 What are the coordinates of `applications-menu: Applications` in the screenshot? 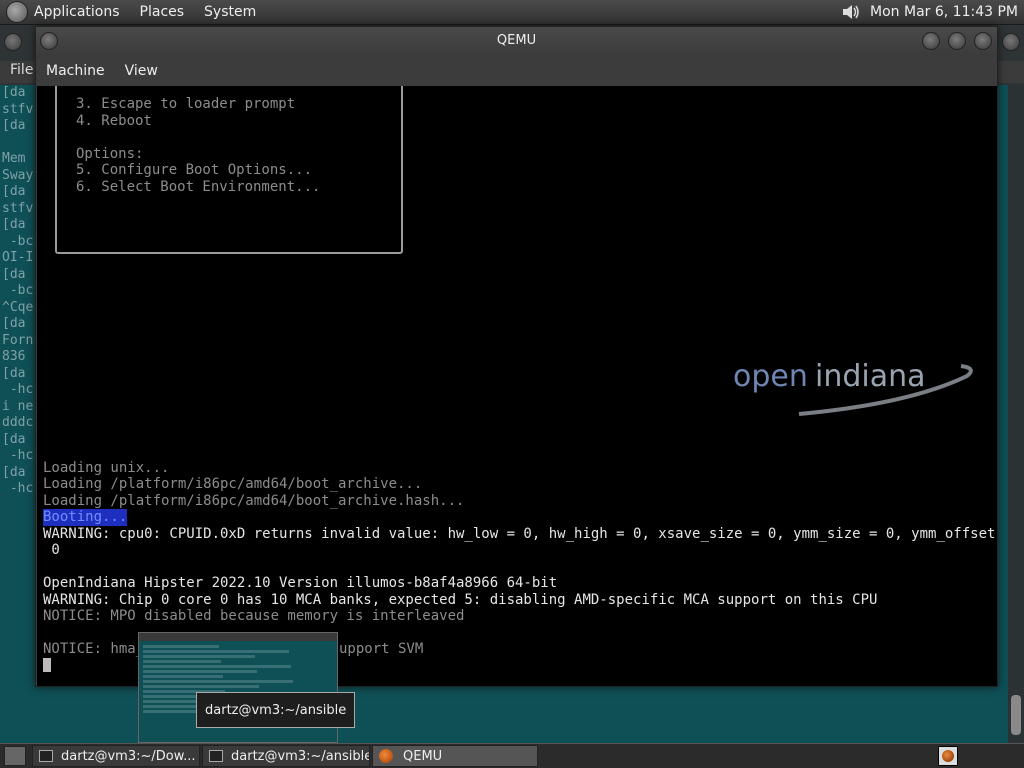 It's located at (77, 12).